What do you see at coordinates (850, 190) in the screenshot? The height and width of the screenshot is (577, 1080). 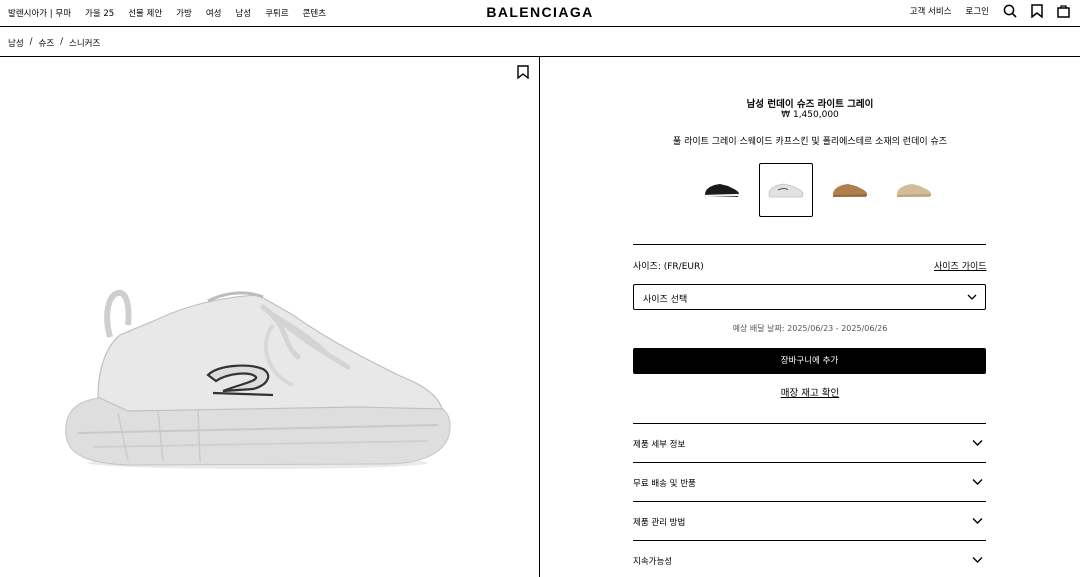 I see `variant-thumbnail-tan` at bounding box center [850, 190].